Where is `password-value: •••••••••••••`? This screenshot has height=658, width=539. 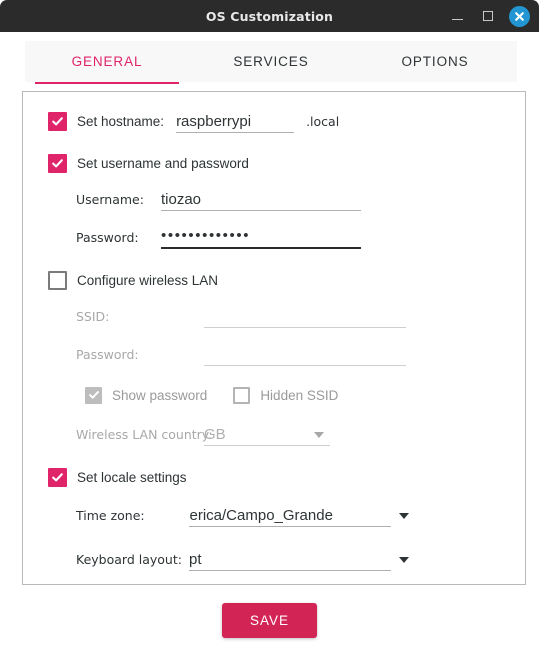
password-value: ••••••••••••• is located at coordinates (206, 235).